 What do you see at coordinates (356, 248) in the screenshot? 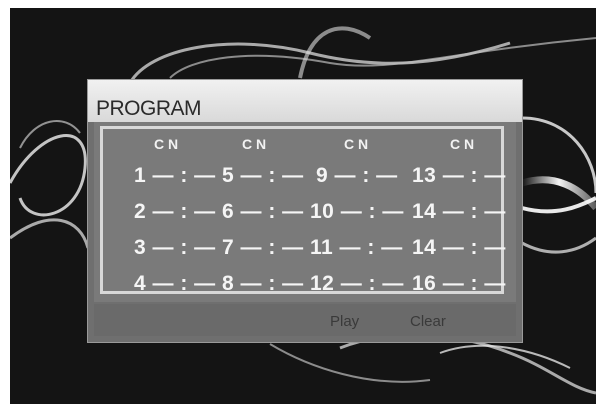
I see `program-entry-11: 11 — : —` at bounding box center [356, 248].